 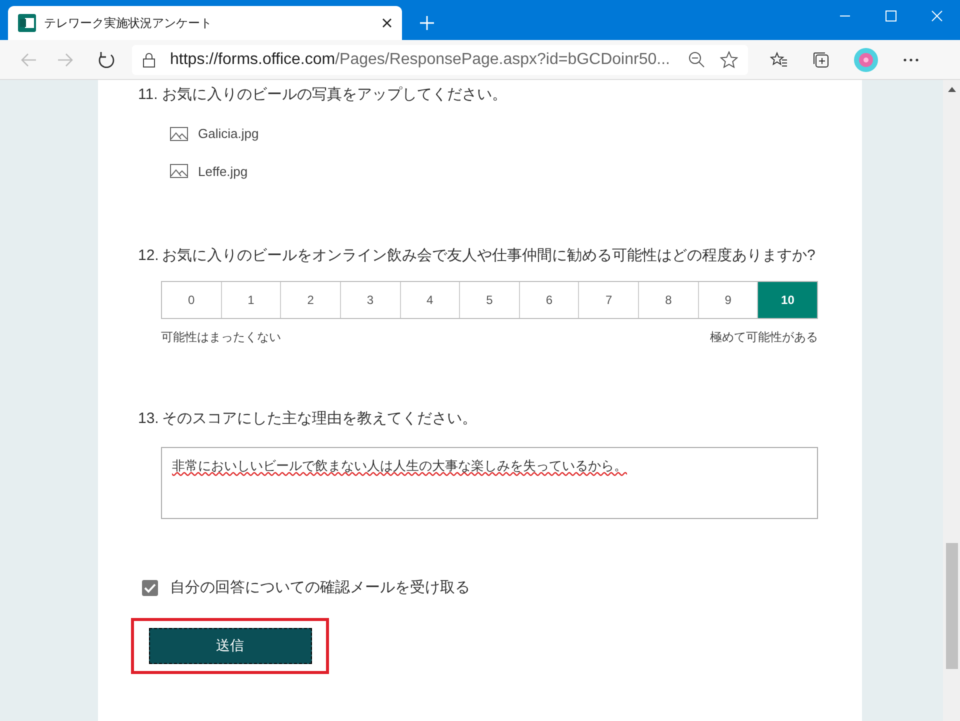 What do you see at coordinates (27, 23) in the screenshot?
I see `forms-logo-icon` at bounding box center [27, 23].